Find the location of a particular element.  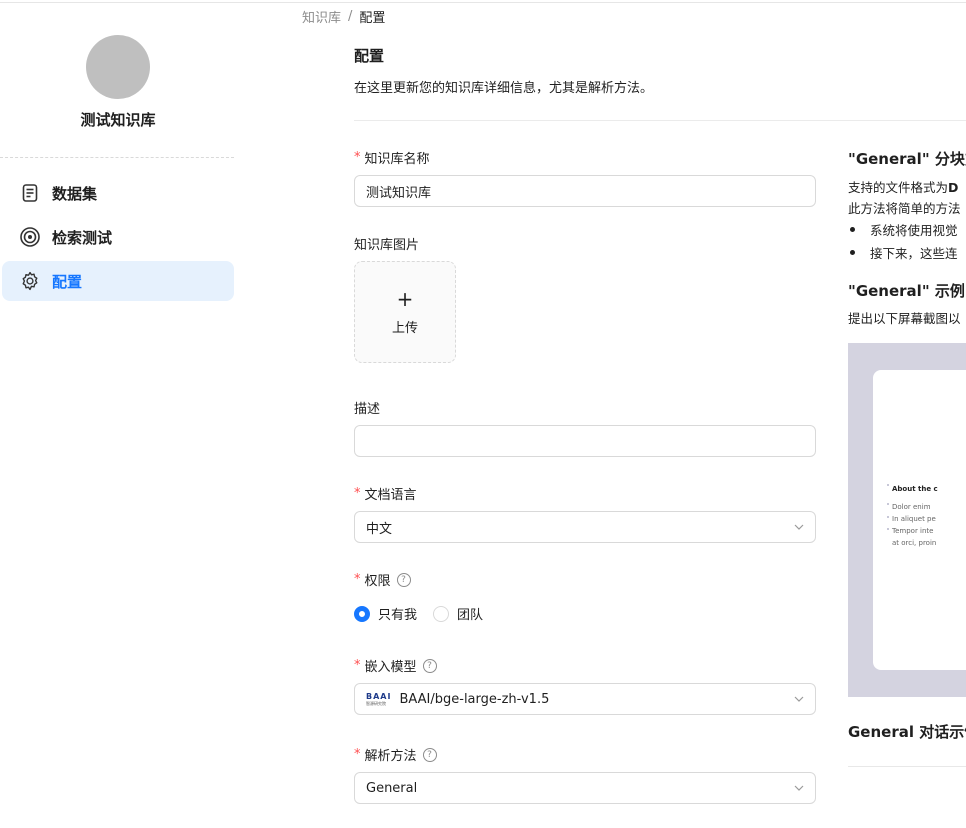

sidebar-item-label: 检索测试 is located at coordinates (82, 237).